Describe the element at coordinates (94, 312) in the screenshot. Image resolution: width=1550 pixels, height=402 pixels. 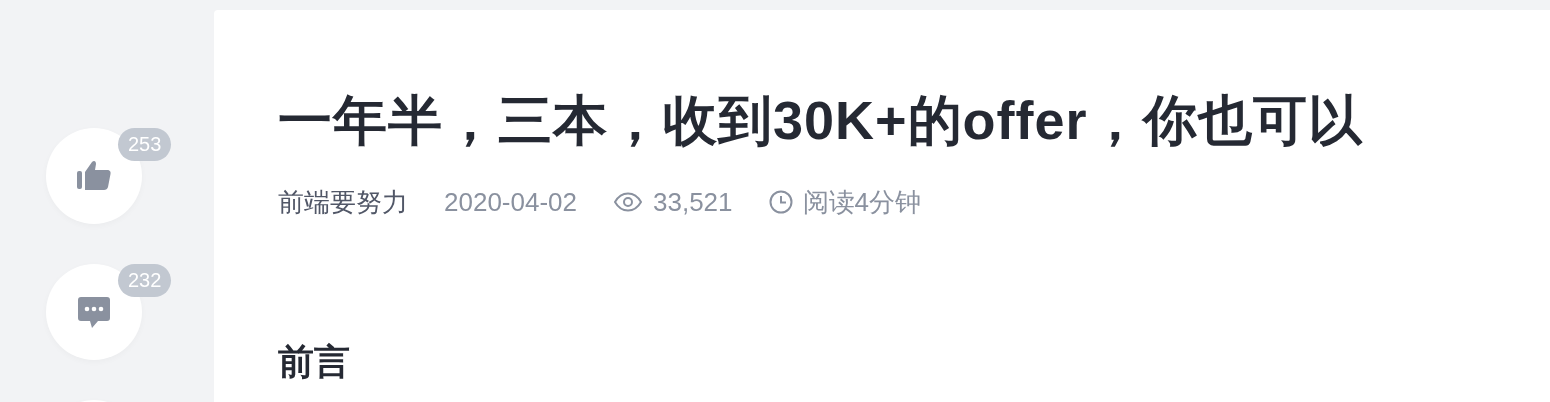
I see `comment-icon` at that location.